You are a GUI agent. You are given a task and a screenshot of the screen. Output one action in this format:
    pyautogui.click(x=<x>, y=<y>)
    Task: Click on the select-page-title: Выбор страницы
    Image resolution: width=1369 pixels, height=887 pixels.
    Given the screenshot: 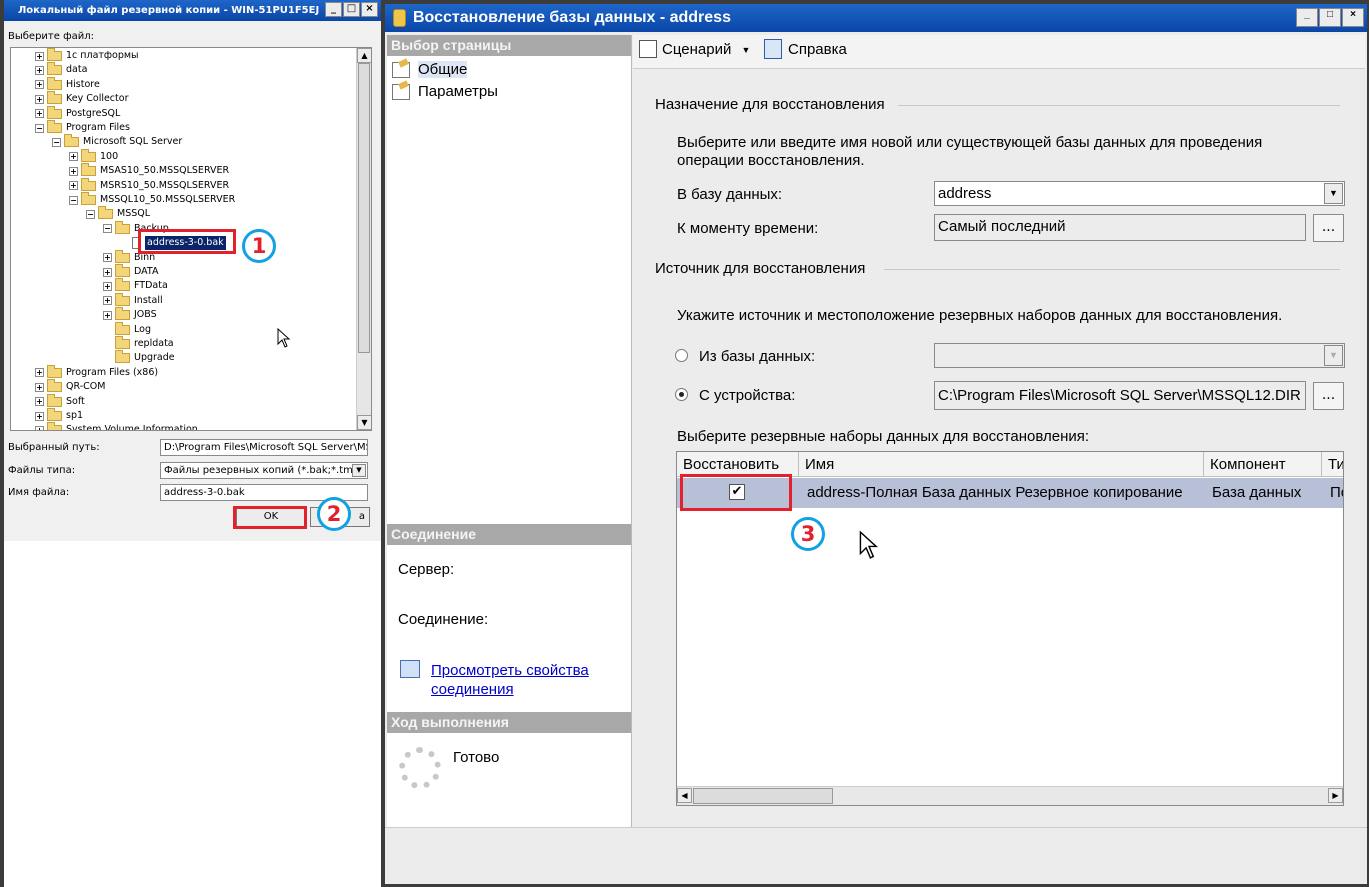 What is the action you would take?
    pyautogui.click(x=509, y=45)
    